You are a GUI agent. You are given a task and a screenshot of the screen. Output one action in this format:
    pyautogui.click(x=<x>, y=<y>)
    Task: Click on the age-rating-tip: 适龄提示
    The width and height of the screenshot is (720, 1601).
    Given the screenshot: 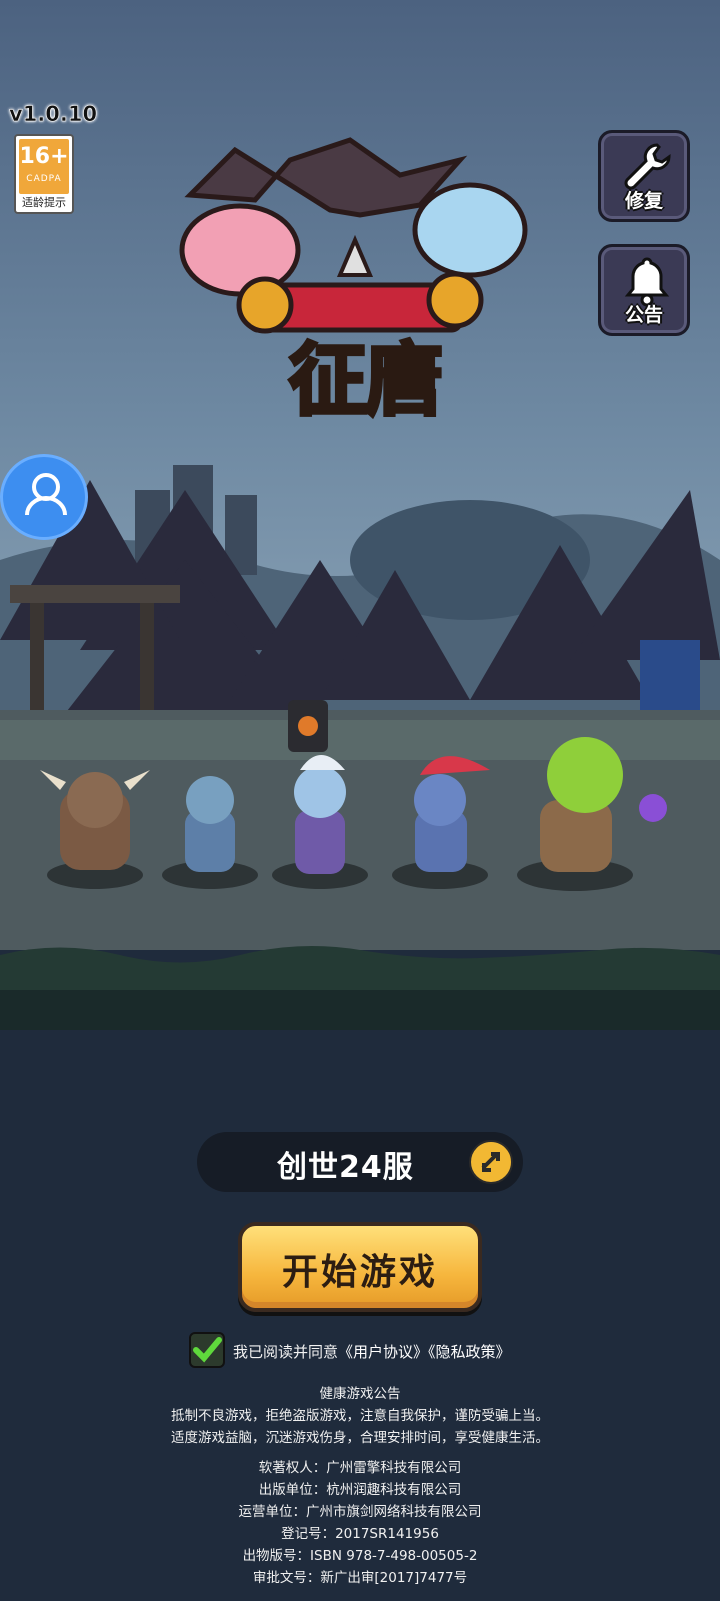 What is the action you would take?
    pyautogui.click(x=44, y=202)
    